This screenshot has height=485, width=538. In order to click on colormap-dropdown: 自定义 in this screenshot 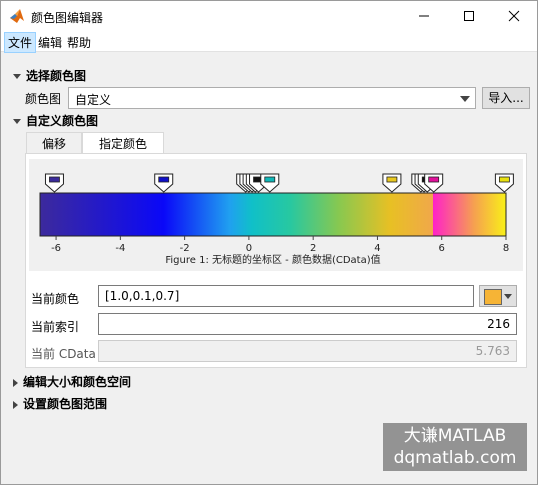, I will do `click(272, 98)`.